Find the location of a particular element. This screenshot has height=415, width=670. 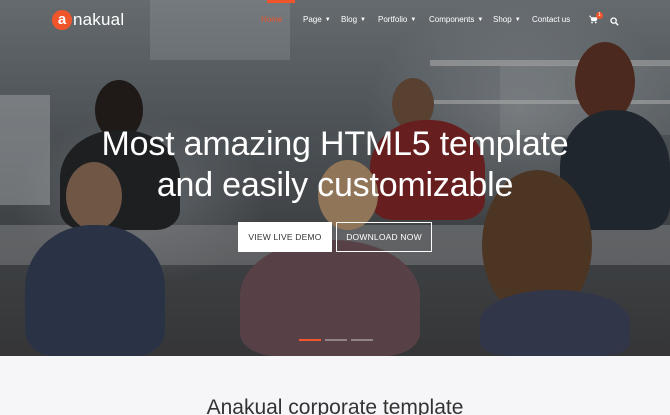

nav-item-label: Blog is located at coordinates (349, 19).